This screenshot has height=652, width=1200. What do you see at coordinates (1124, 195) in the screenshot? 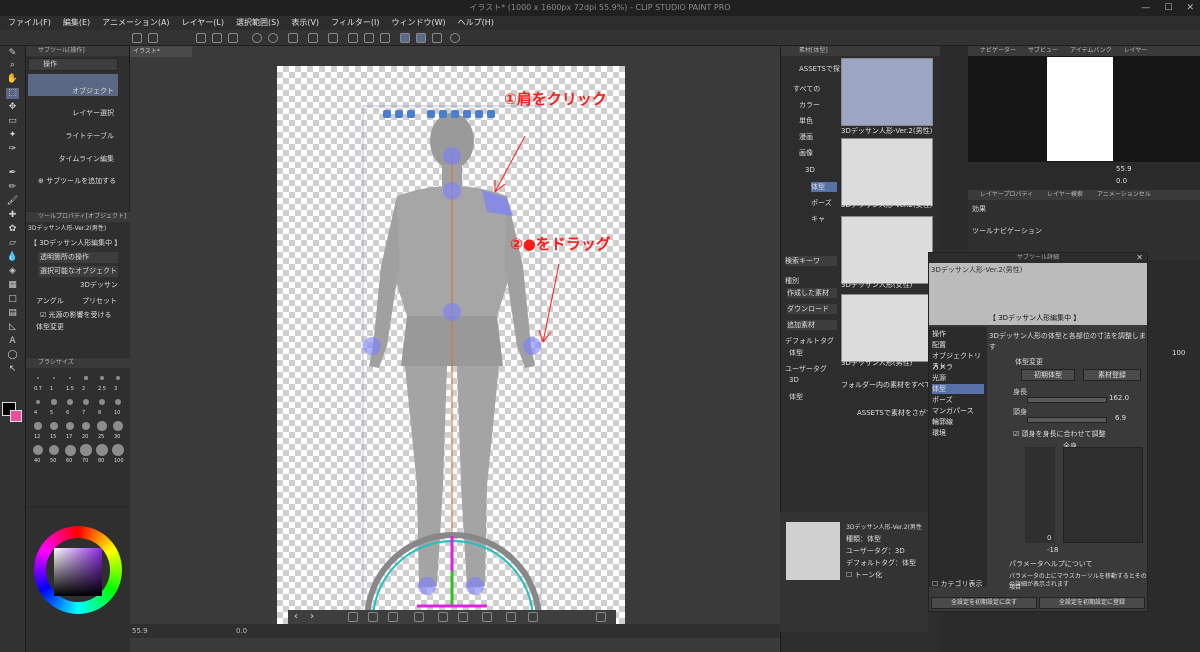
I see `tab-animation-cell: アニメーションセル` at bounding box center [1124, 195].